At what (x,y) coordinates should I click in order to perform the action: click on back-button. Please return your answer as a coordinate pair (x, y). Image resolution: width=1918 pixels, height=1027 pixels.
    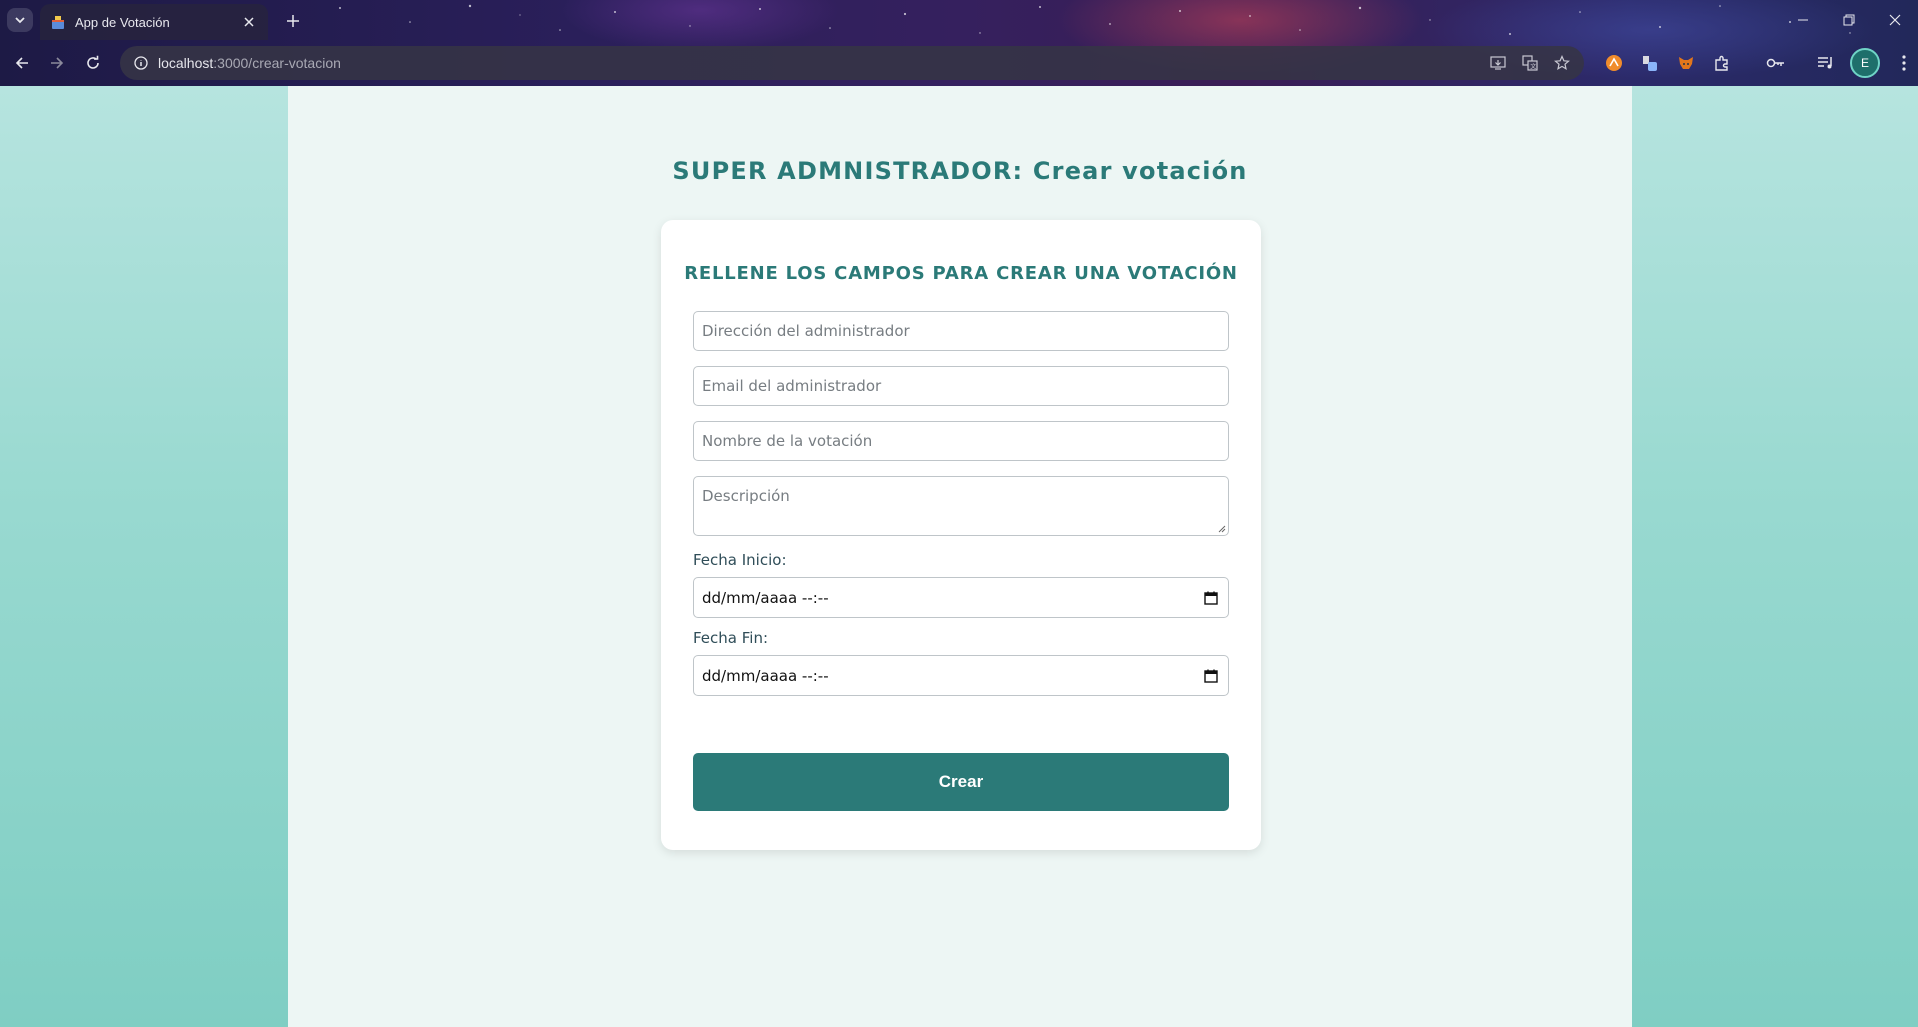
    Looking at the image, I should click on (22, 63).